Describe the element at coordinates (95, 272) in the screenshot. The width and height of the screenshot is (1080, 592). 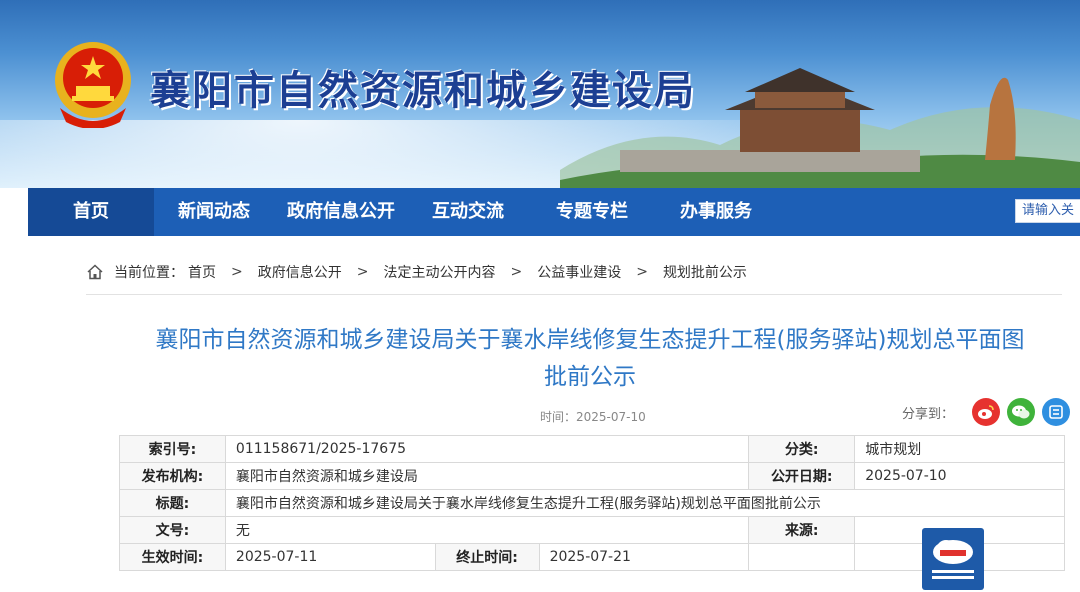
I see `home-icon` at that location.